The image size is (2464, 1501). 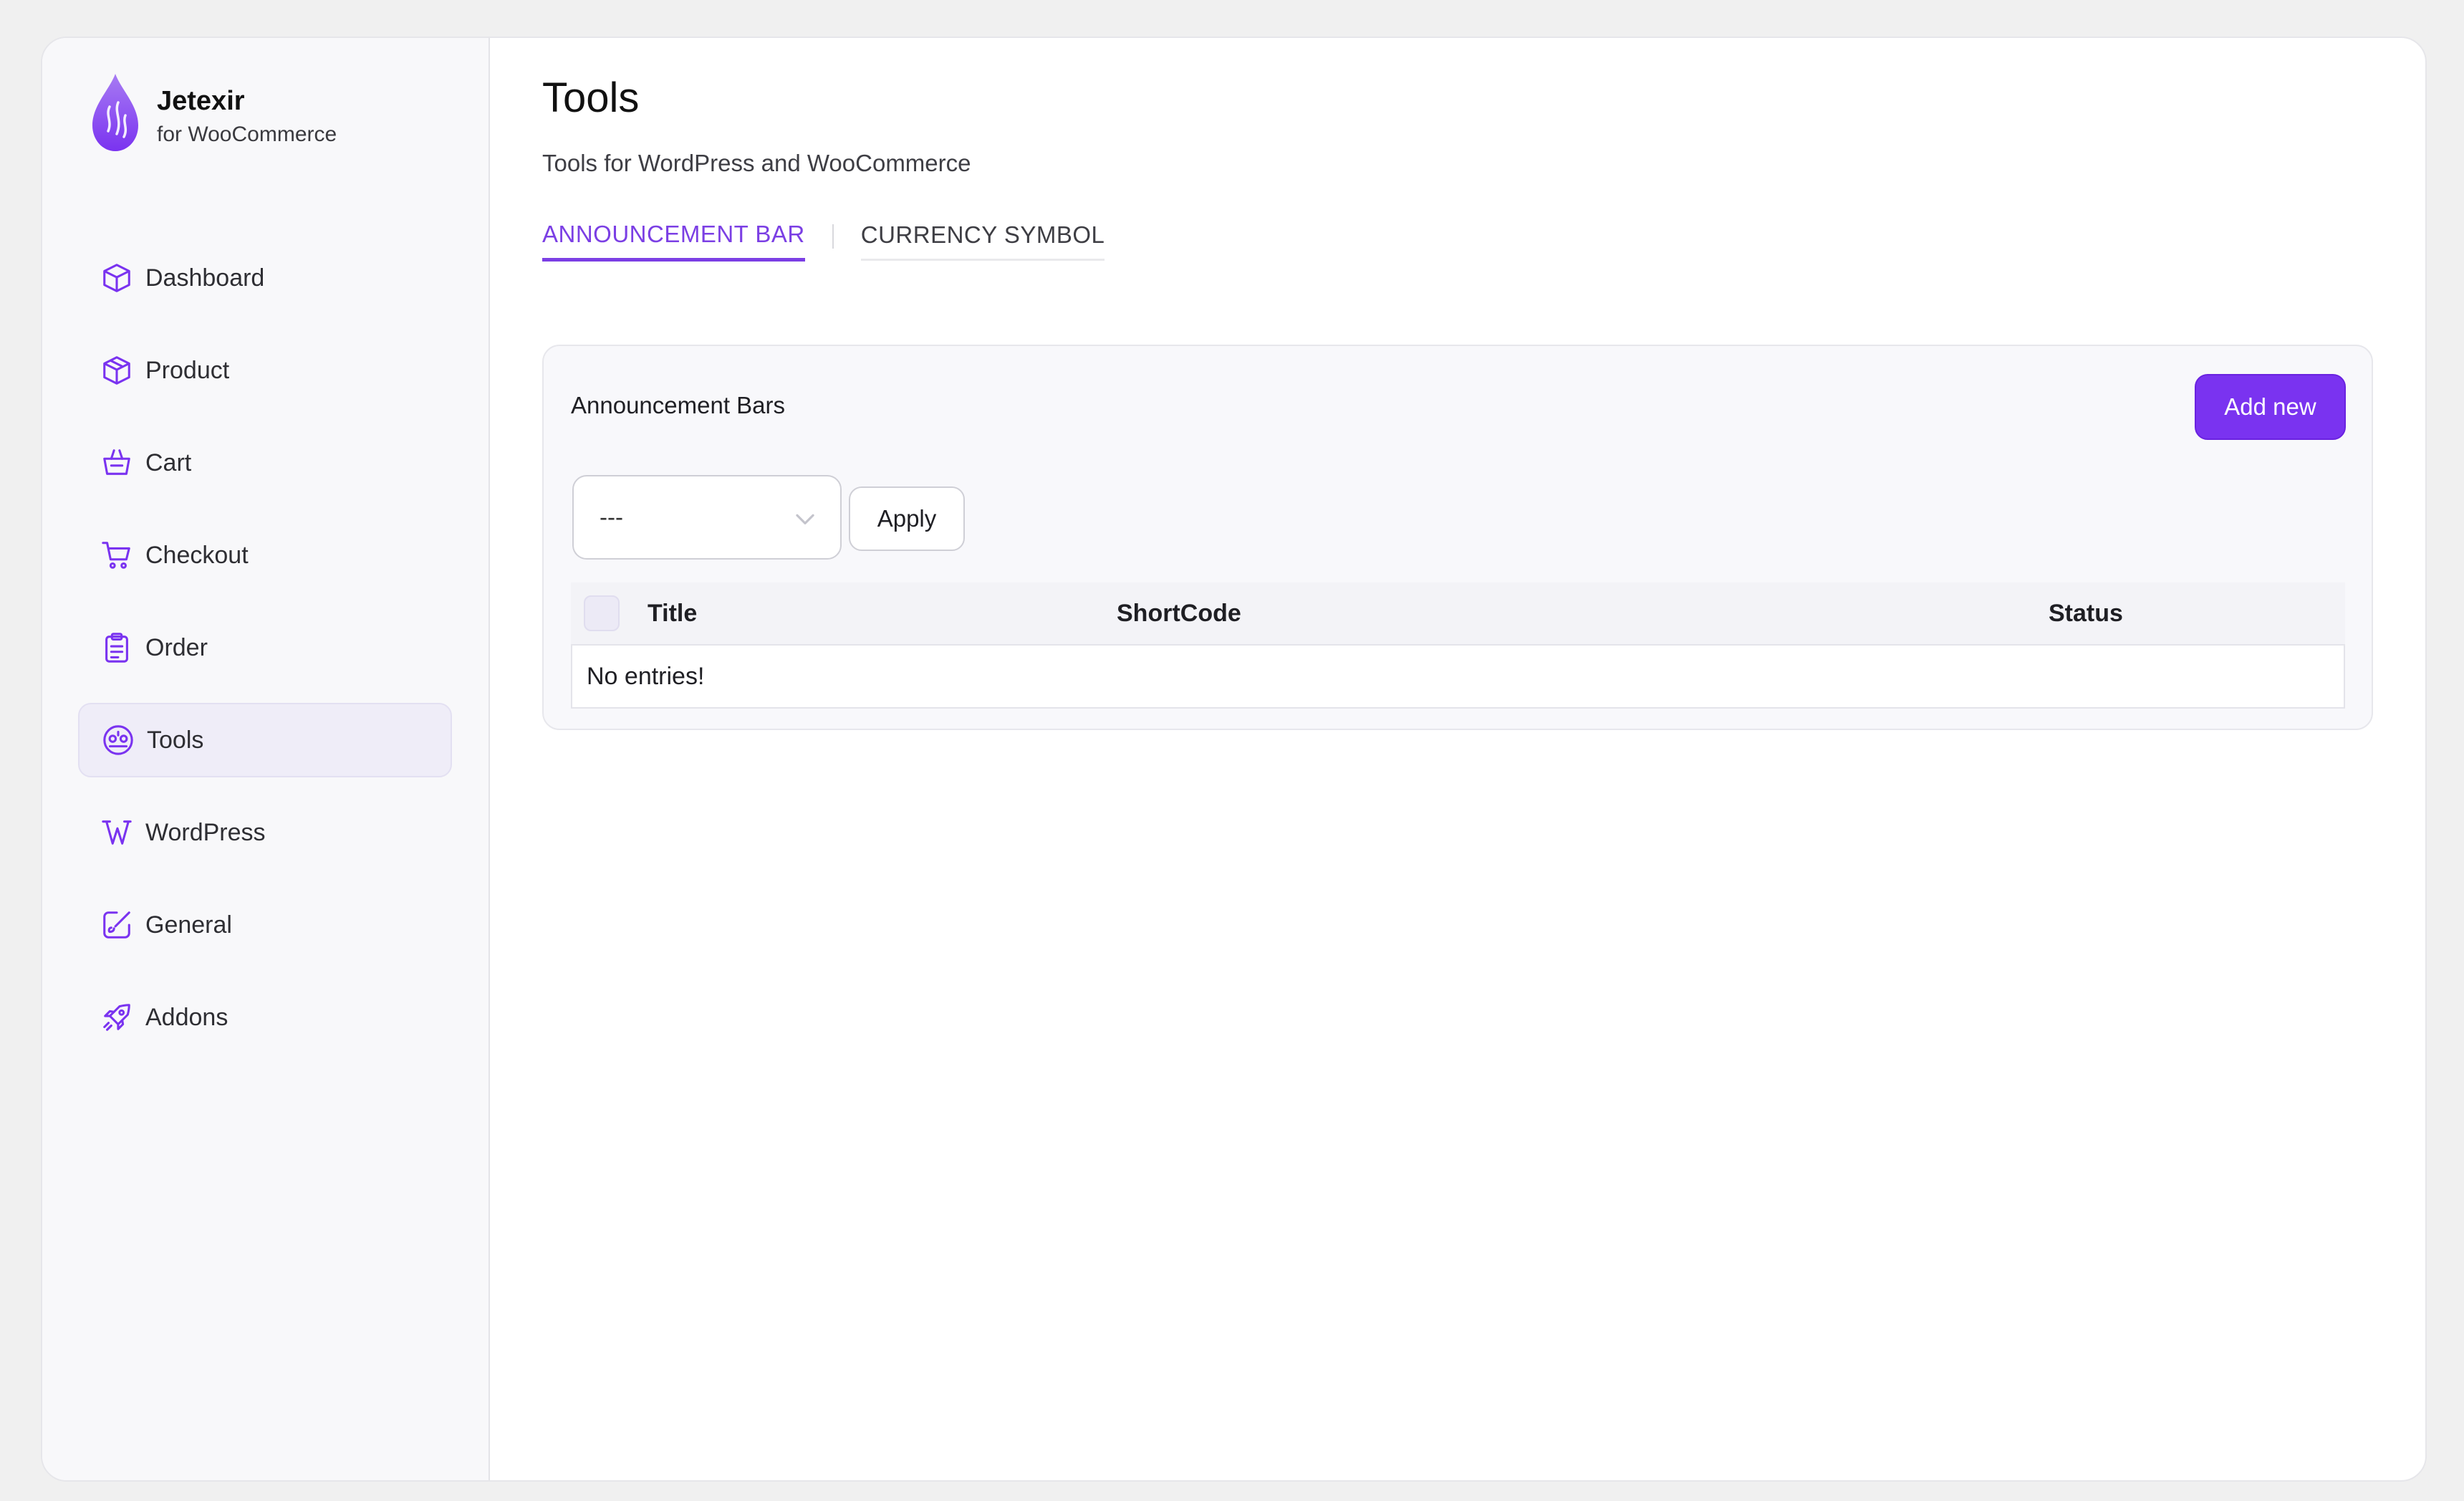 What do you see at coordinates (805, 519) in the screenshot?
I see `chevron-down-icon` at bounding box center [805, 519].